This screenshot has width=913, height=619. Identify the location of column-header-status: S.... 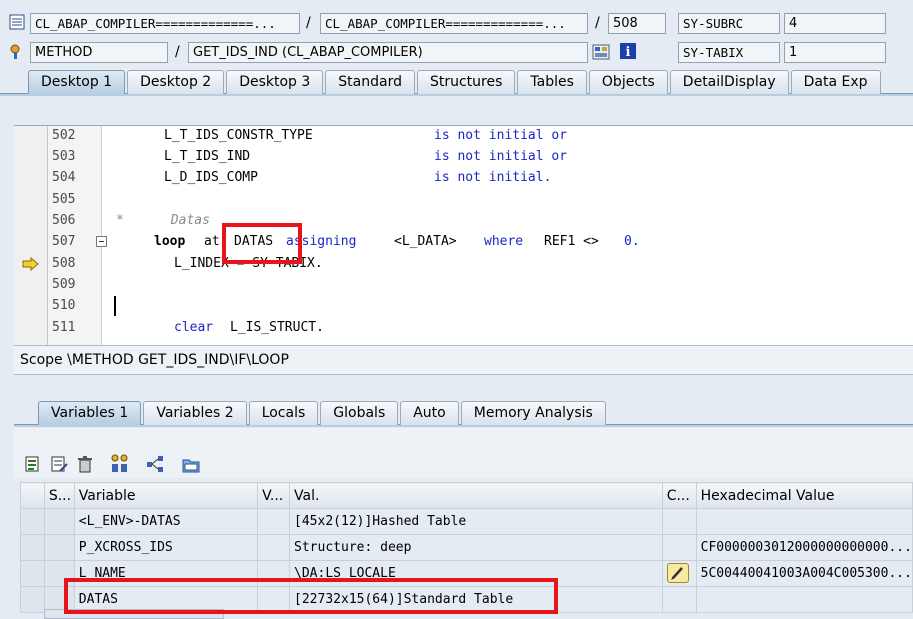
(59, 495).